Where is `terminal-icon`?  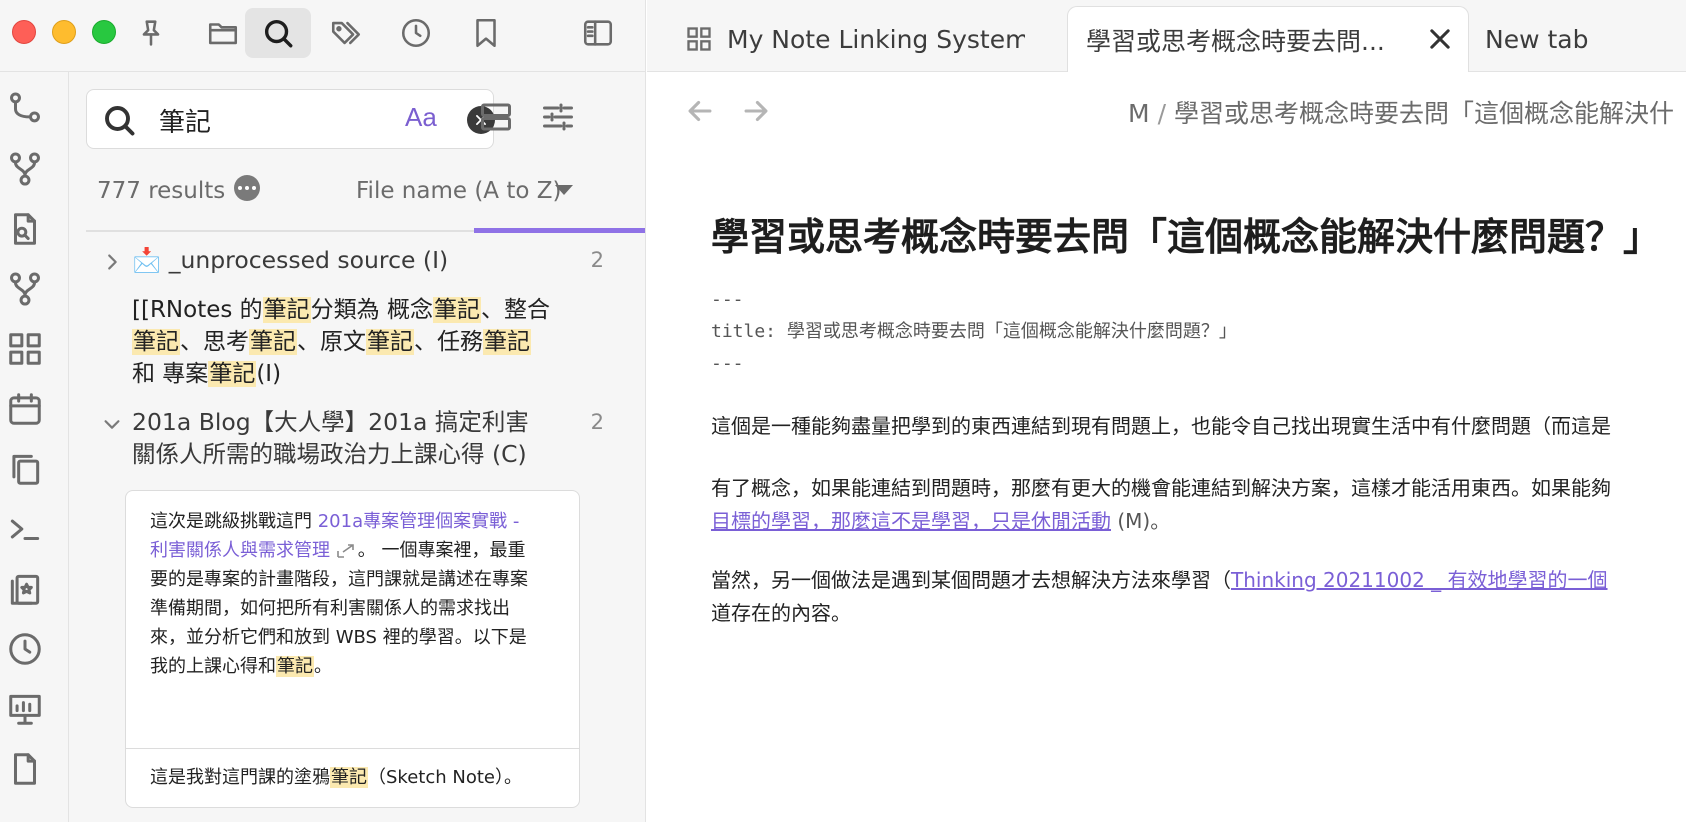
terminal-icon is located at coordinates (25, 529).